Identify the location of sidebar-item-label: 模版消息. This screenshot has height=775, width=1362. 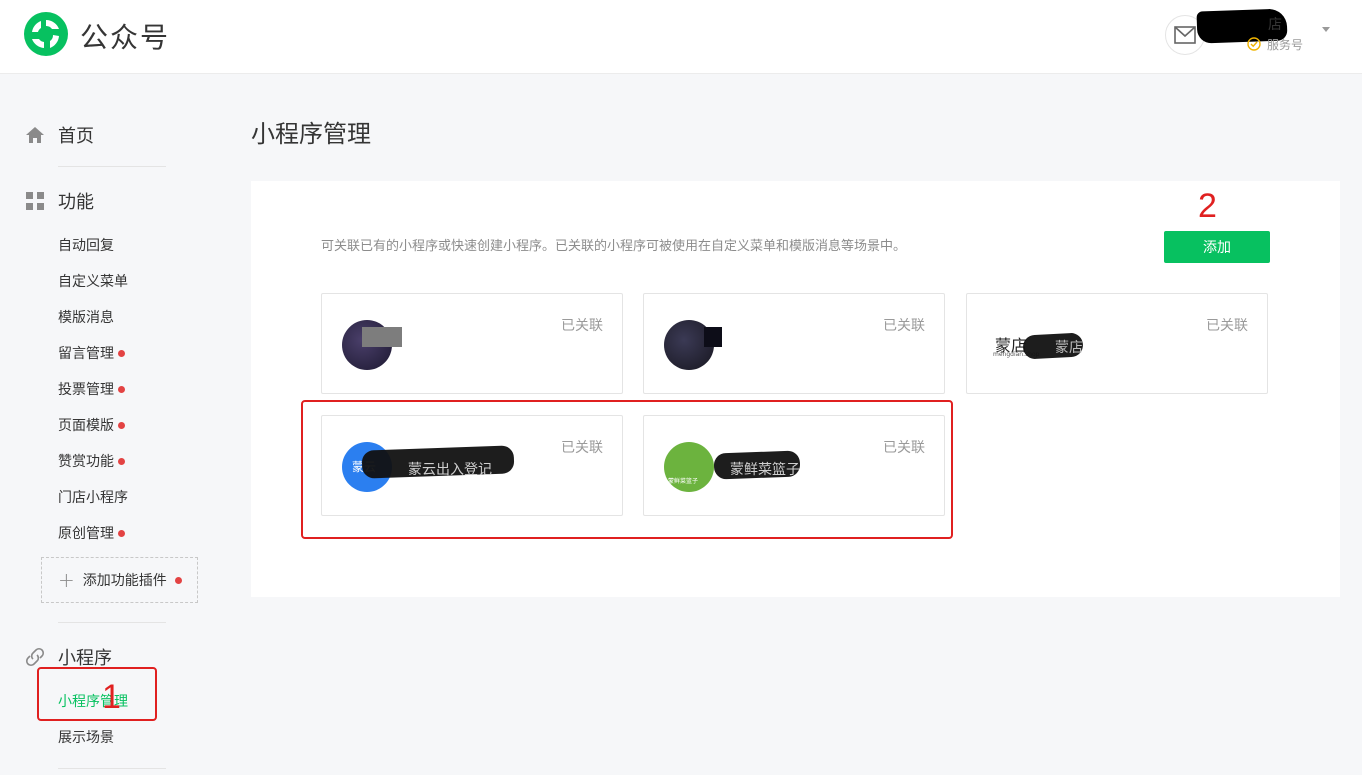
(86, 318).